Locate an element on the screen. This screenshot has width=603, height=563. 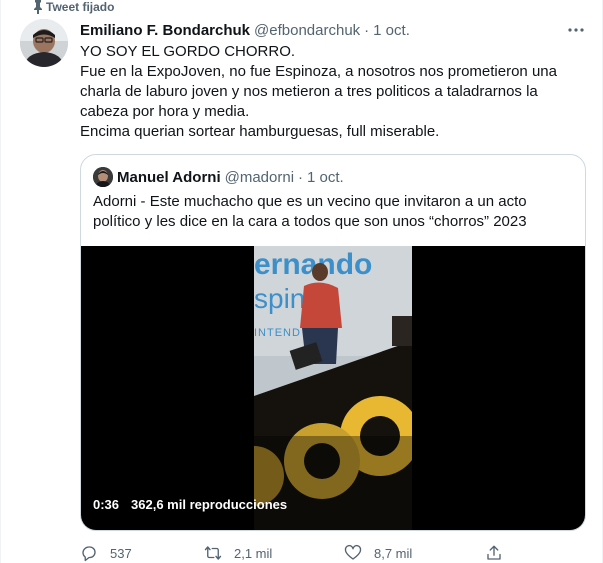
quoted-header: Manuel Adorni @madorni · 1 oct. is located at coordinates (218, 177).